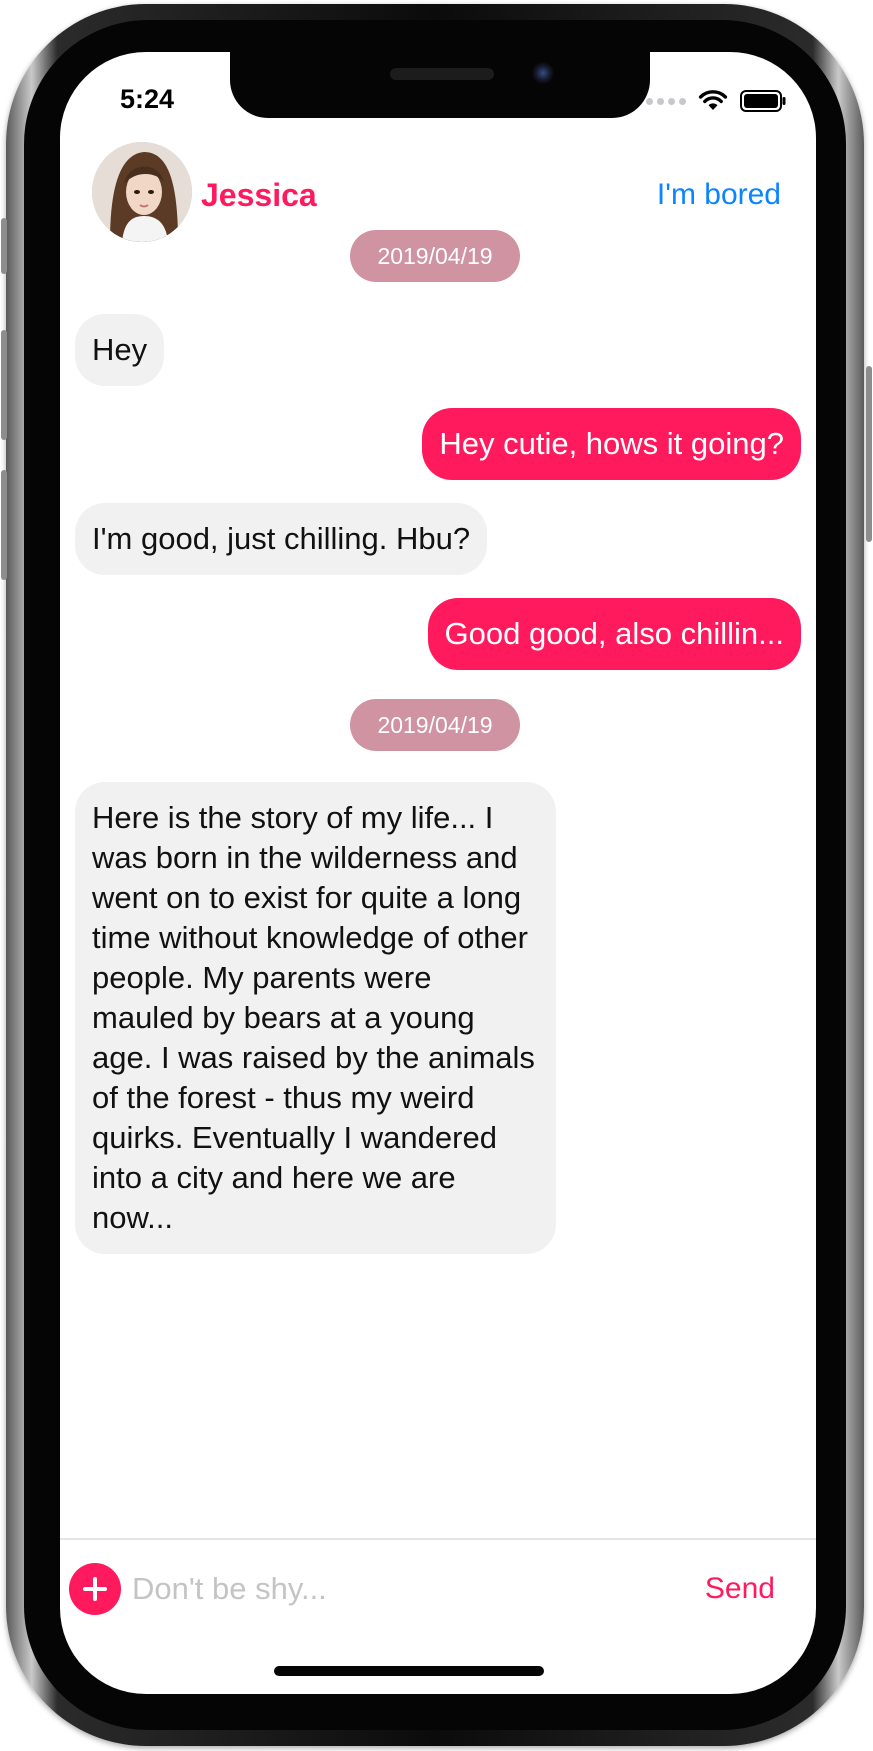  Describe the element at coordinates (147, 99) in the screenshot. I see `status-time: 5:24` at that location.